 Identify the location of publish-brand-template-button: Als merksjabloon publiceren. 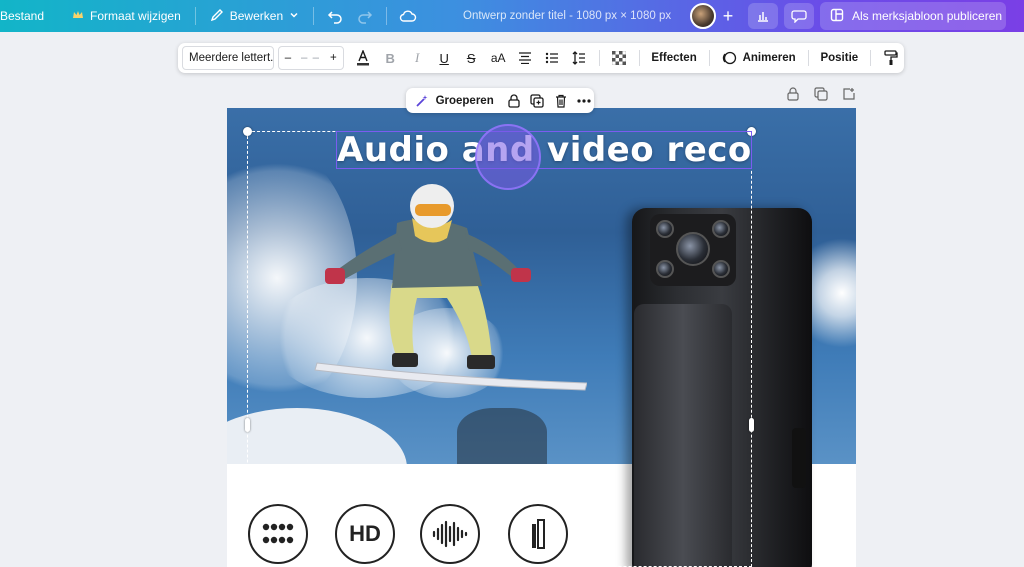
(913, 16).